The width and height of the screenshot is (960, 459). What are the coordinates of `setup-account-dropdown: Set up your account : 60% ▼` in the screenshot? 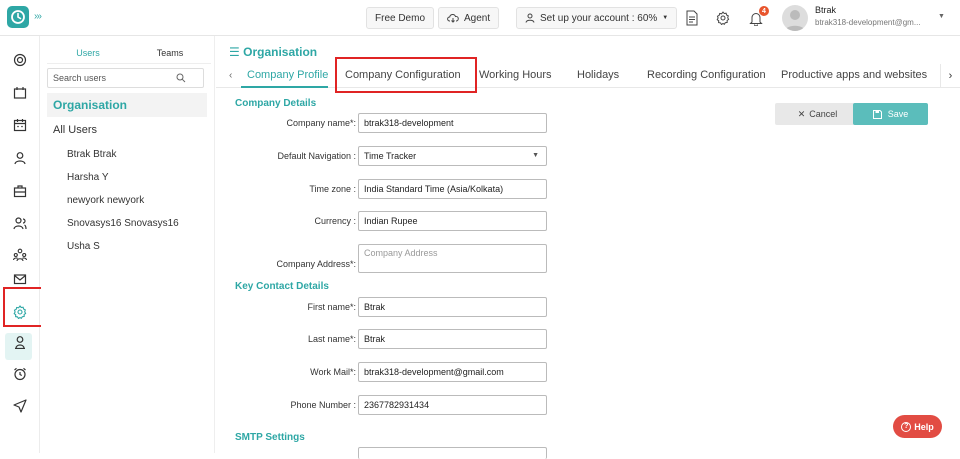 It's located at (597, 18).